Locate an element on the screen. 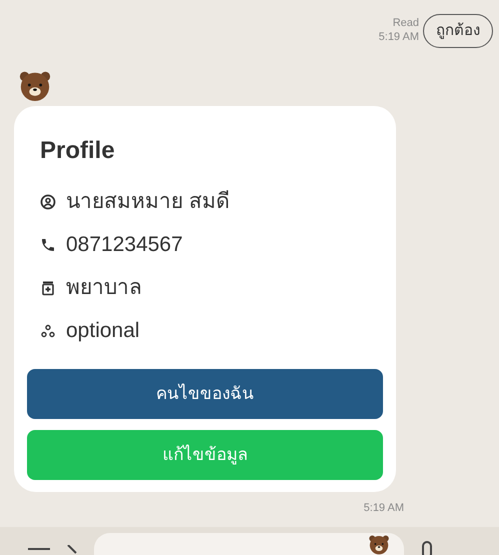  action-button: คนไขของฉัน is located at coordinates (205, 394).